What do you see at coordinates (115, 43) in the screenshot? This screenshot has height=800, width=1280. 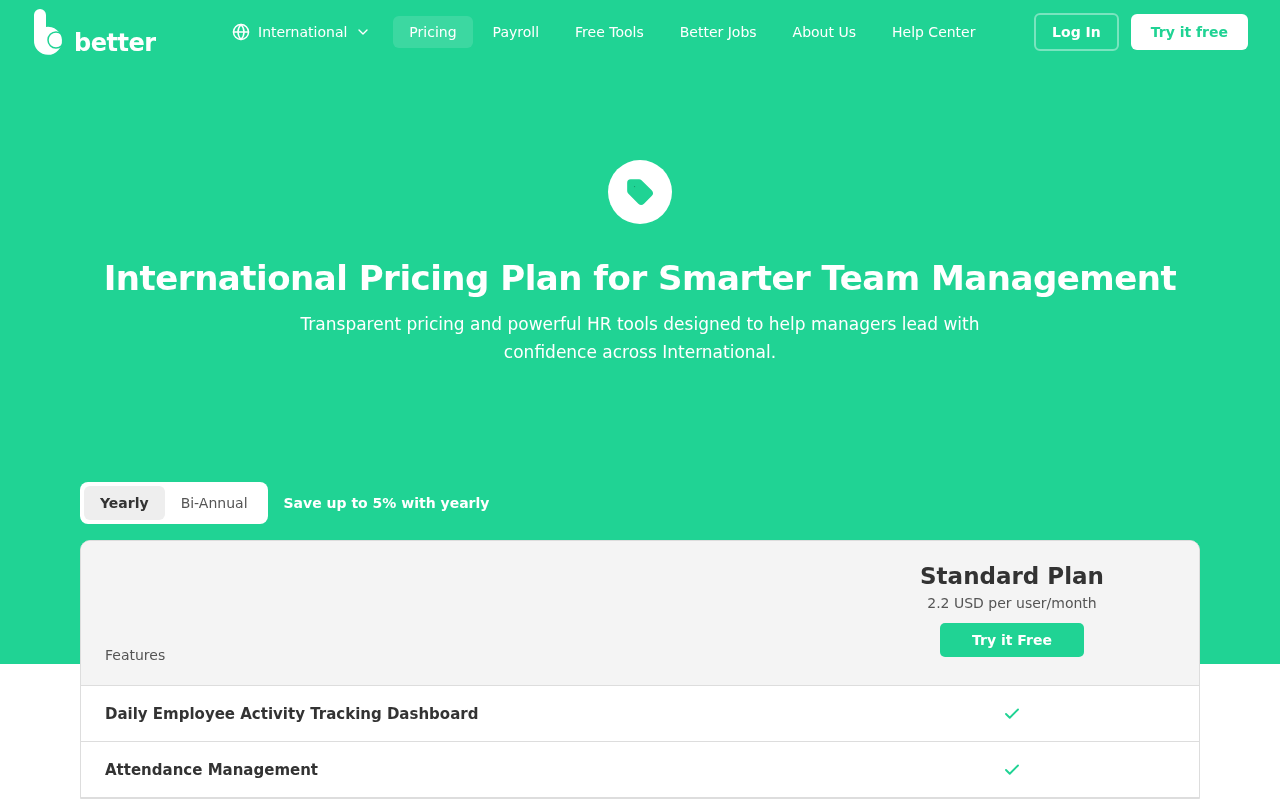 I see `logo-text: better` at bounding box center [115, 43].